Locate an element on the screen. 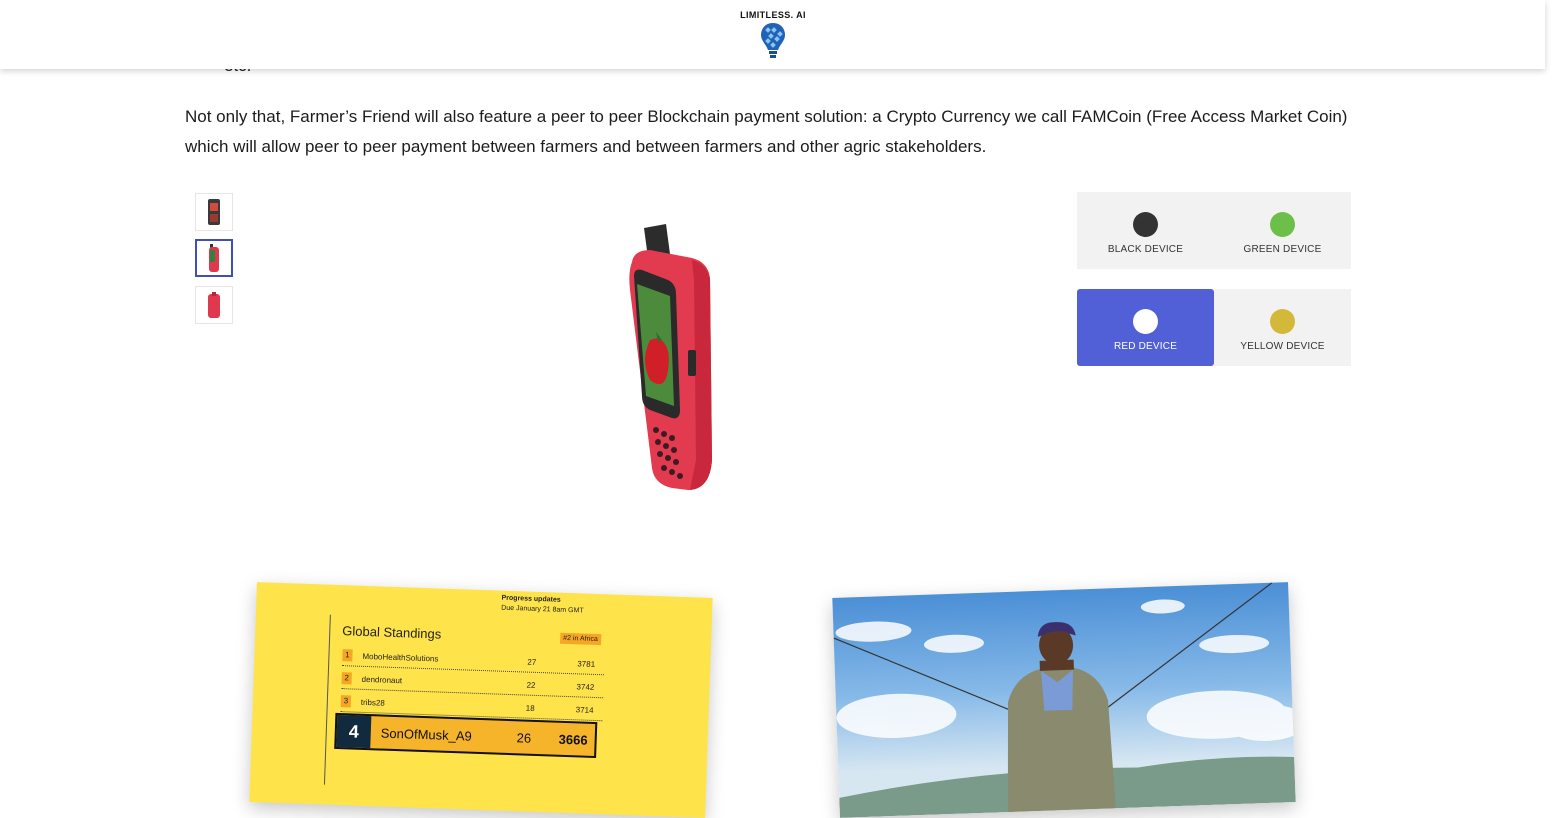  site-header: LIMITLESS. AI is located at coordinates (772, 34).